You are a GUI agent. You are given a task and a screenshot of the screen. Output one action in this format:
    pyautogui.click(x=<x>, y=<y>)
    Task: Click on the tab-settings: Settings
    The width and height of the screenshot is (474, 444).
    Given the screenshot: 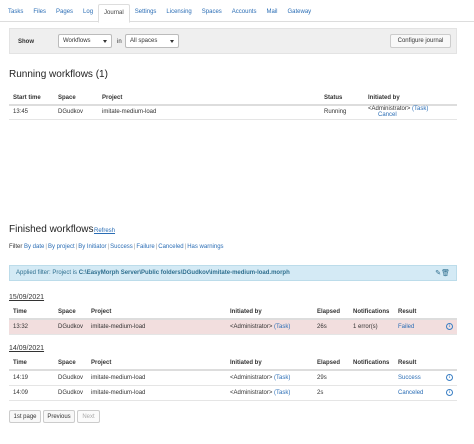 What is the action you would take?
    pyautogui.click(x=146, y=13)
    